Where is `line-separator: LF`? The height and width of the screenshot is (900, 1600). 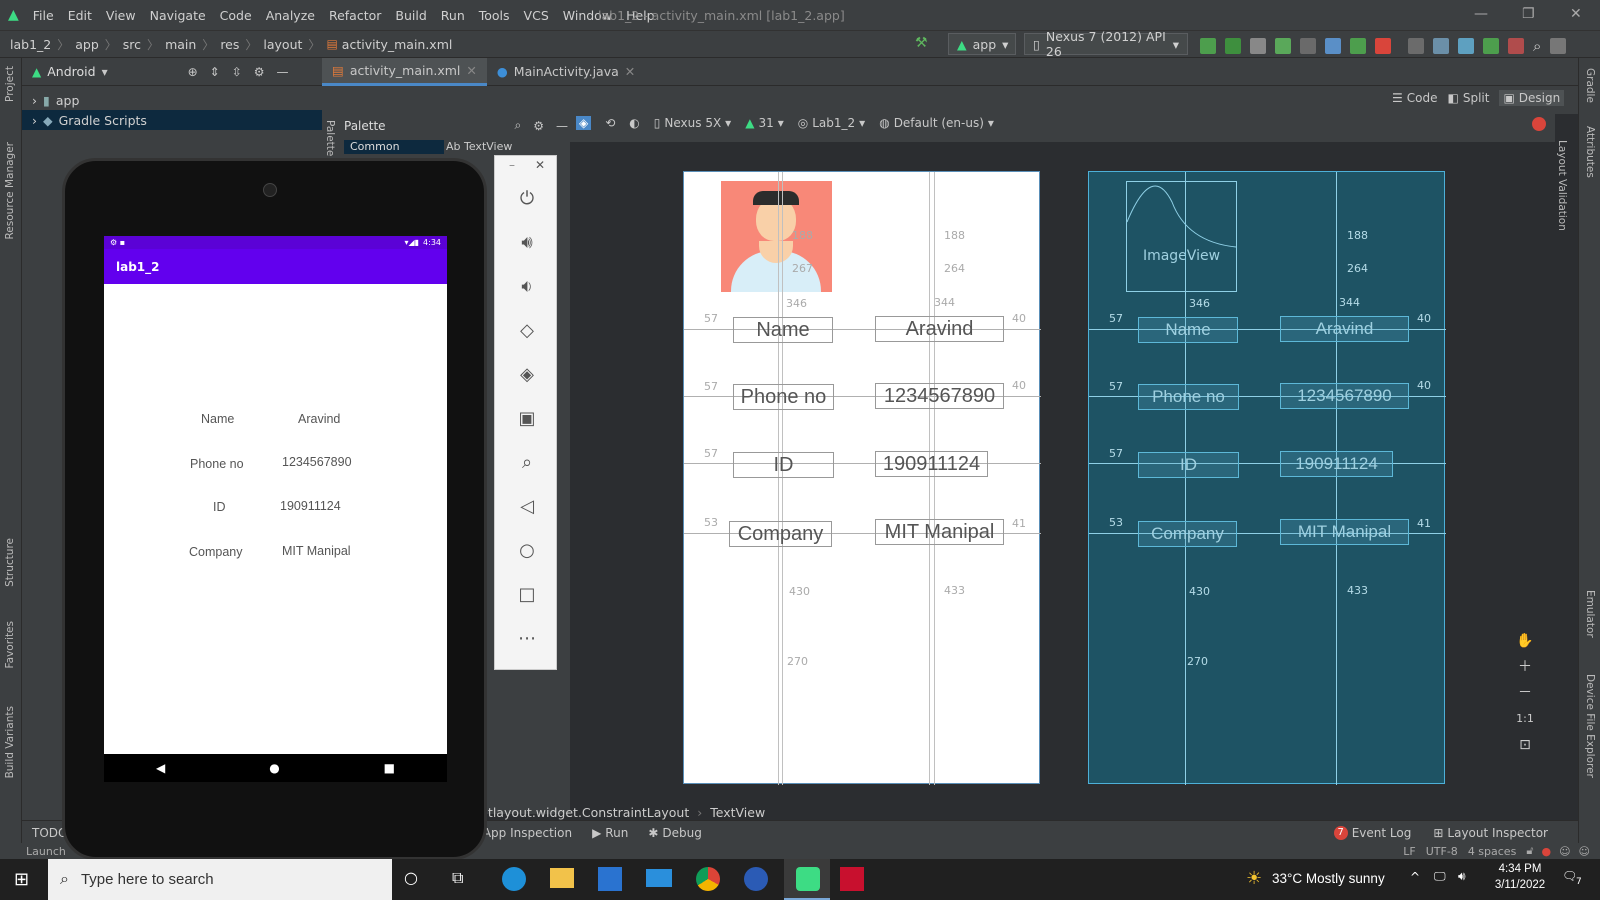 line-separator: LF is located at coordinates (1409, 851).